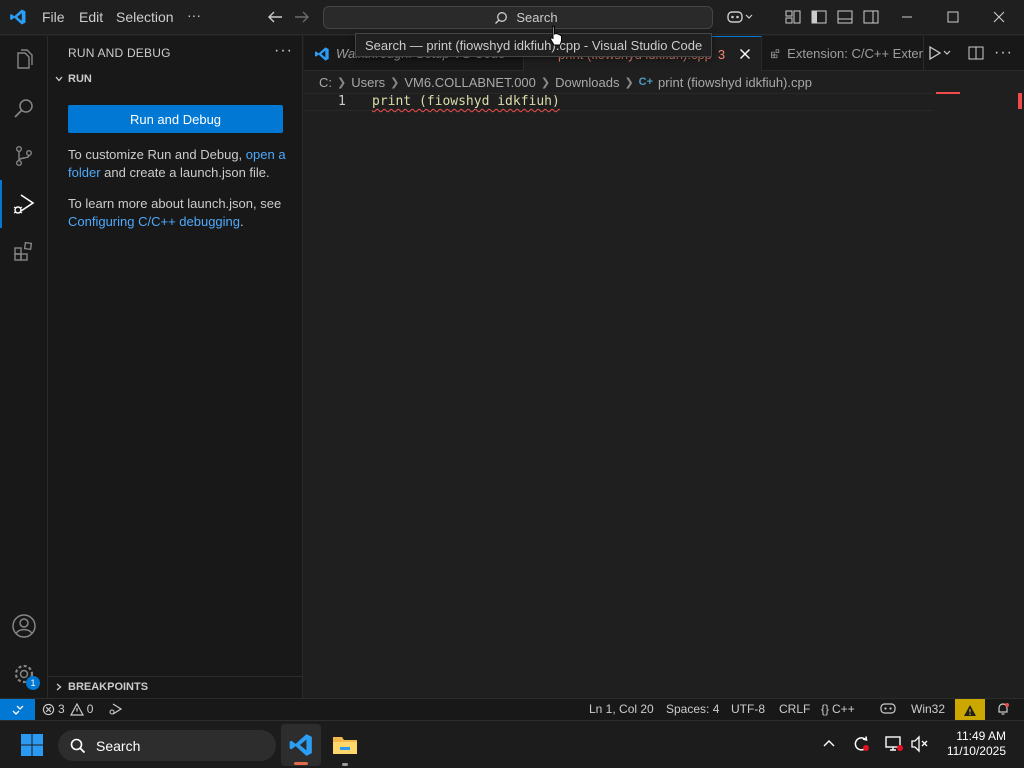  What do you see at coordinates (325, 82) in the screenshot?
I see `breadcrumb-item: C:` at bounding box center [325, 82].